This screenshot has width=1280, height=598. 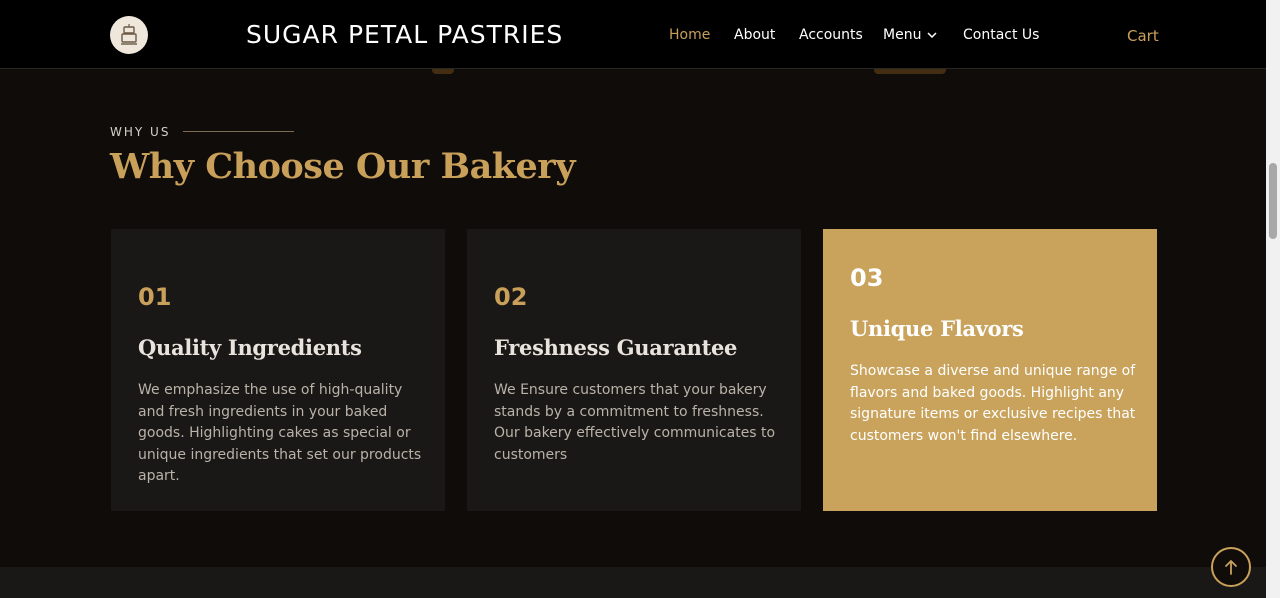 What do you see at coordinates (343, 166) in the screenshot?
I see `section-title: Why Choose Our Bakery` at bounding box center [343, 166].